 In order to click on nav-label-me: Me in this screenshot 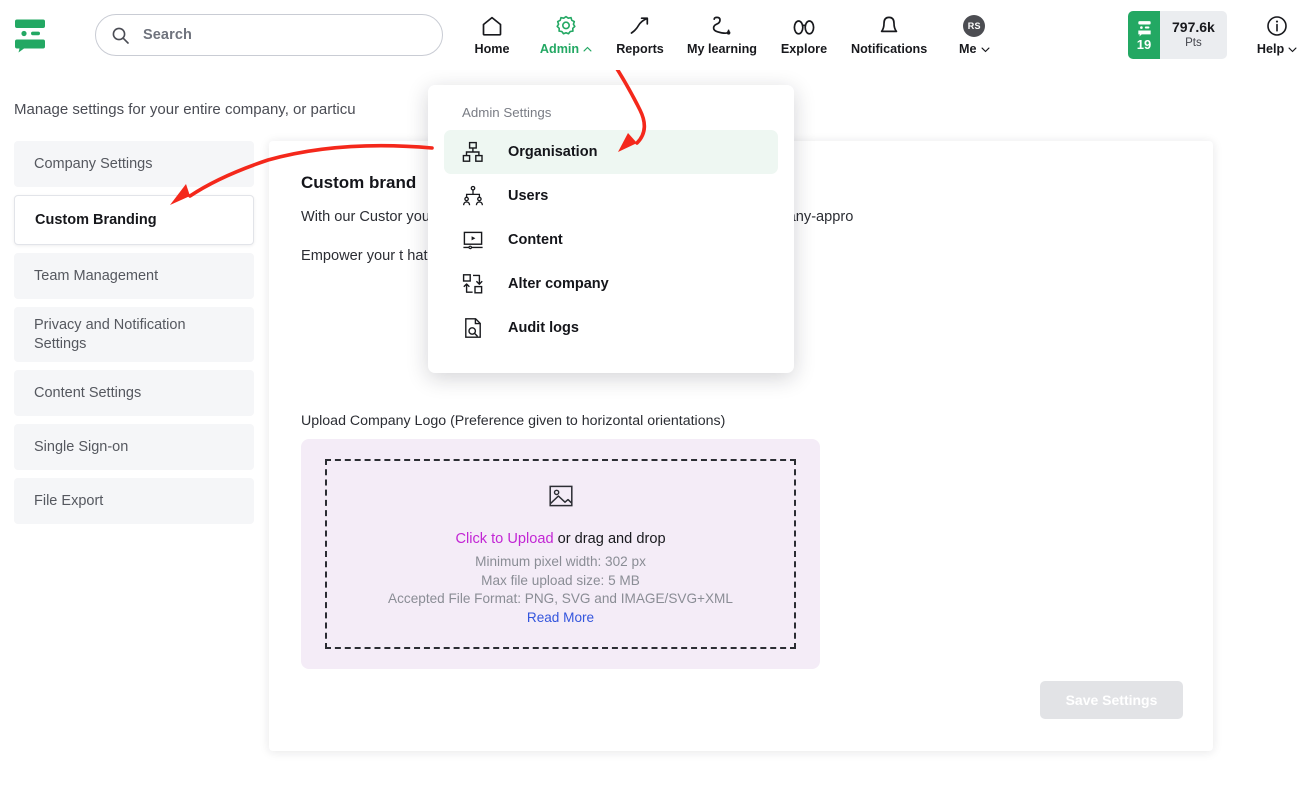, I will do `click(968, 49)`.